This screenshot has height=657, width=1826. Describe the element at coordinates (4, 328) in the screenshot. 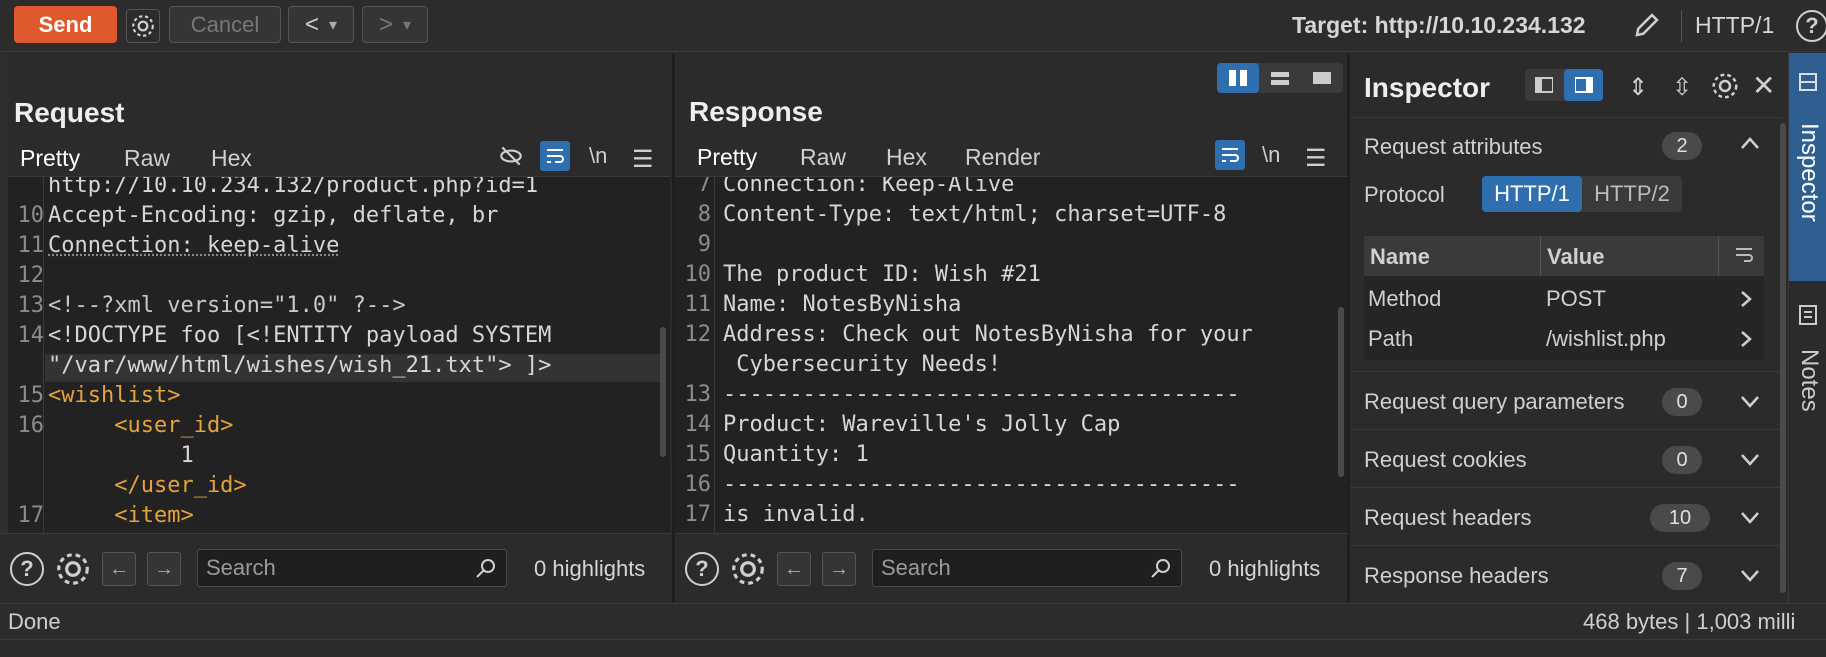

I see `collapse-handle` at that location.